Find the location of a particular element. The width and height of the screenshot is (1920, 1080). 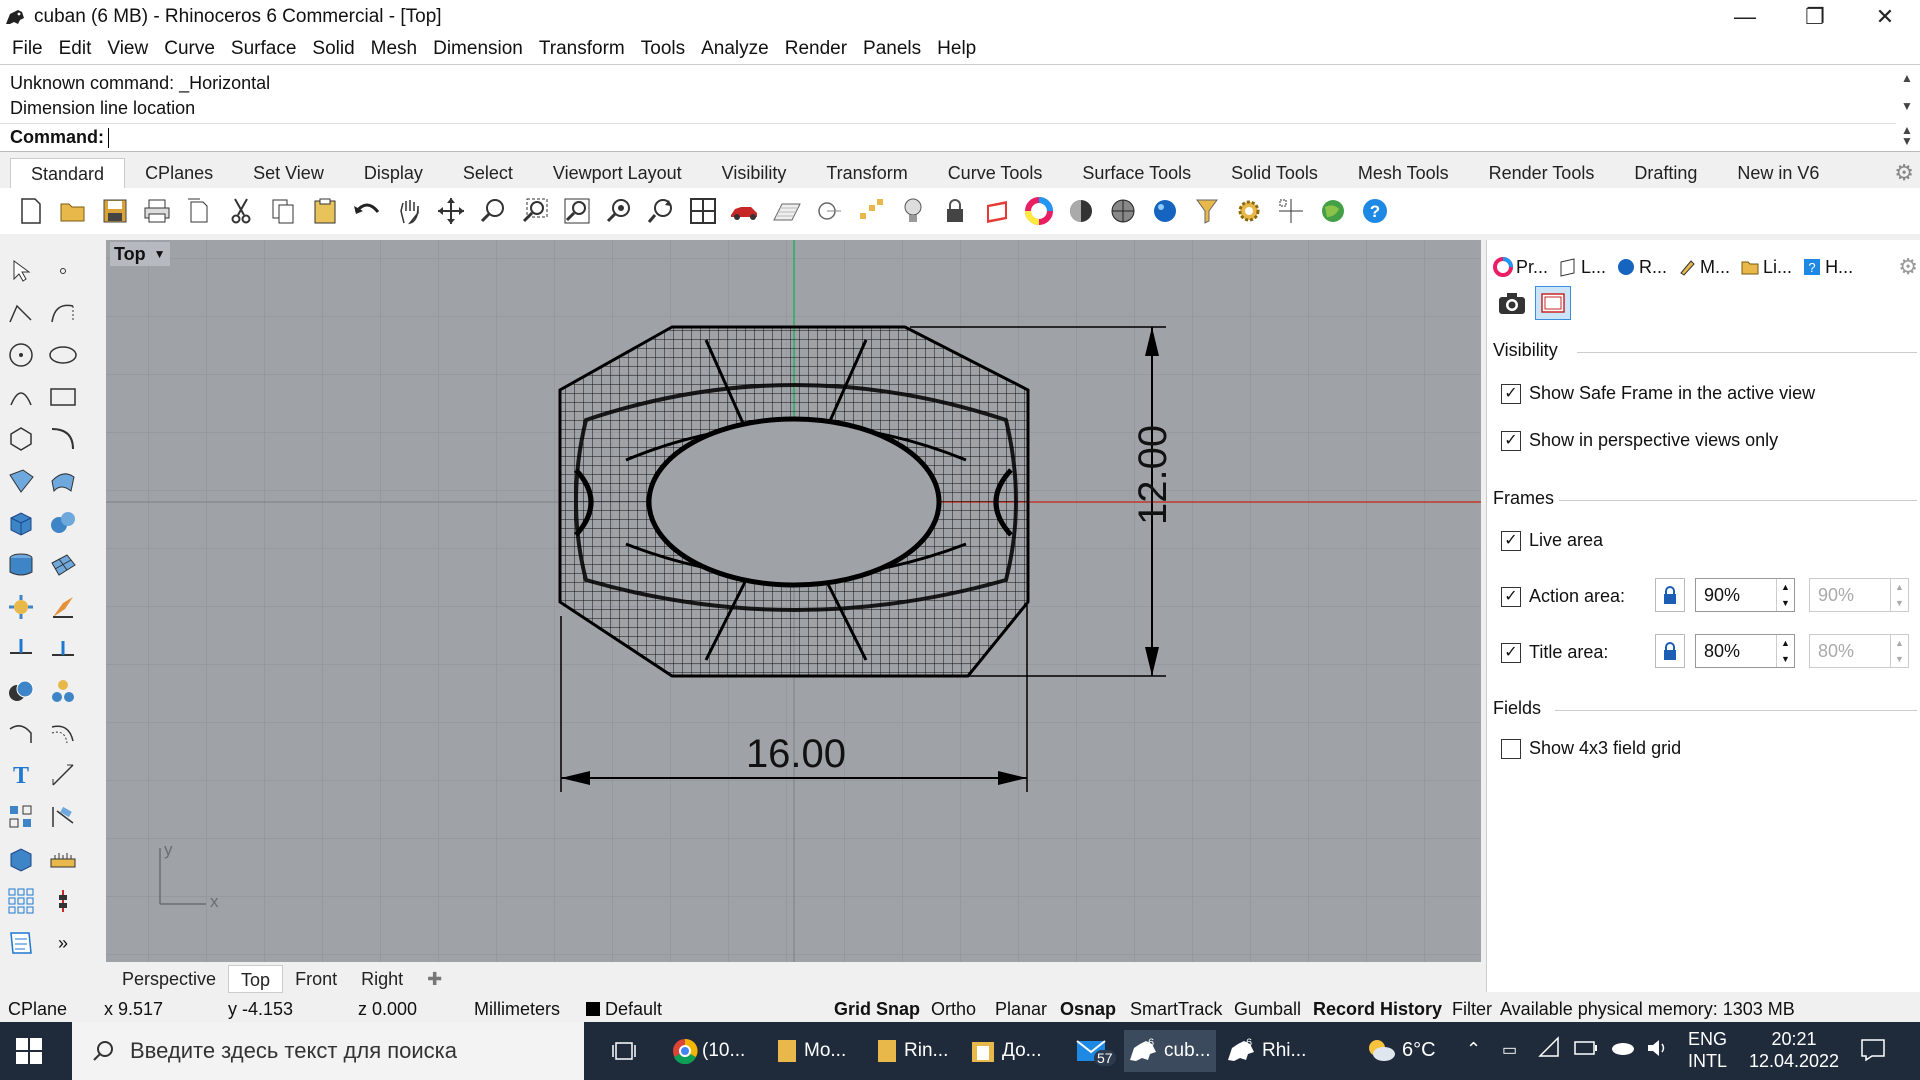

menu-file: File is located at coordinates (27, 49).